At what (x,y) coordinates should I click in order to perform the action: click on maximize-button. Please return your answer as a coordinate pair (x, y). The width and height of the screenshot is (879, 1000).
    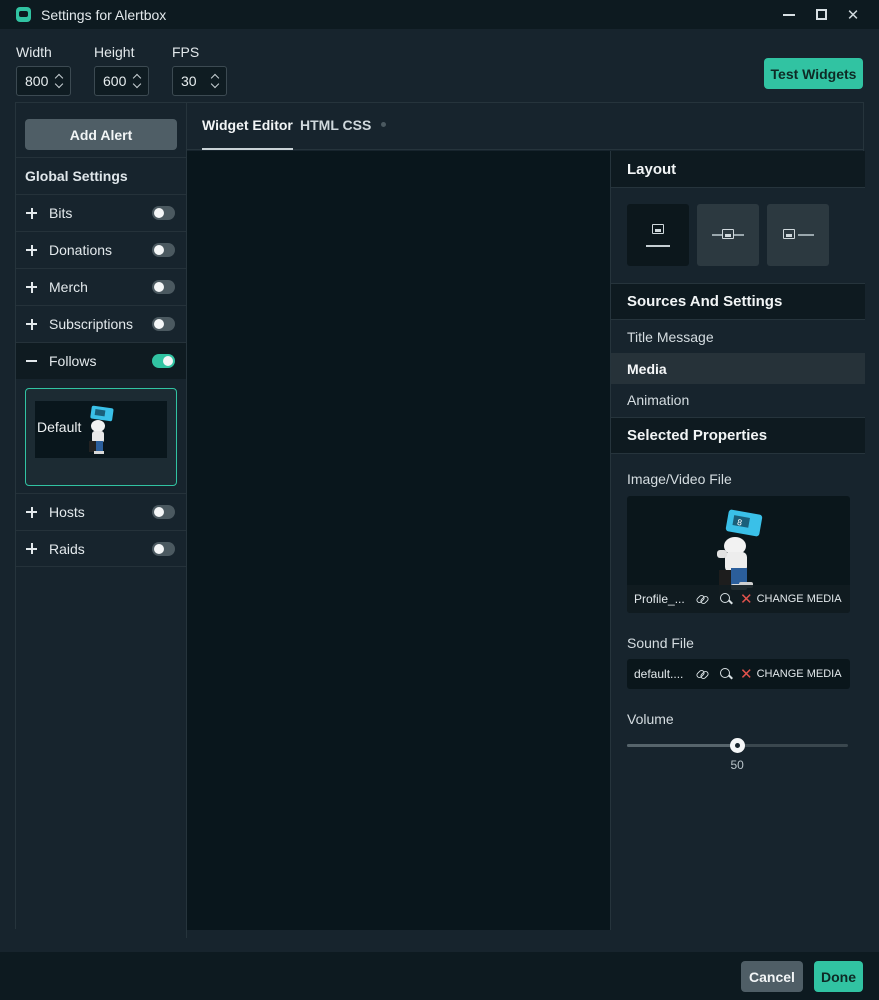
    Looking at the image, I should click on (821, 14).